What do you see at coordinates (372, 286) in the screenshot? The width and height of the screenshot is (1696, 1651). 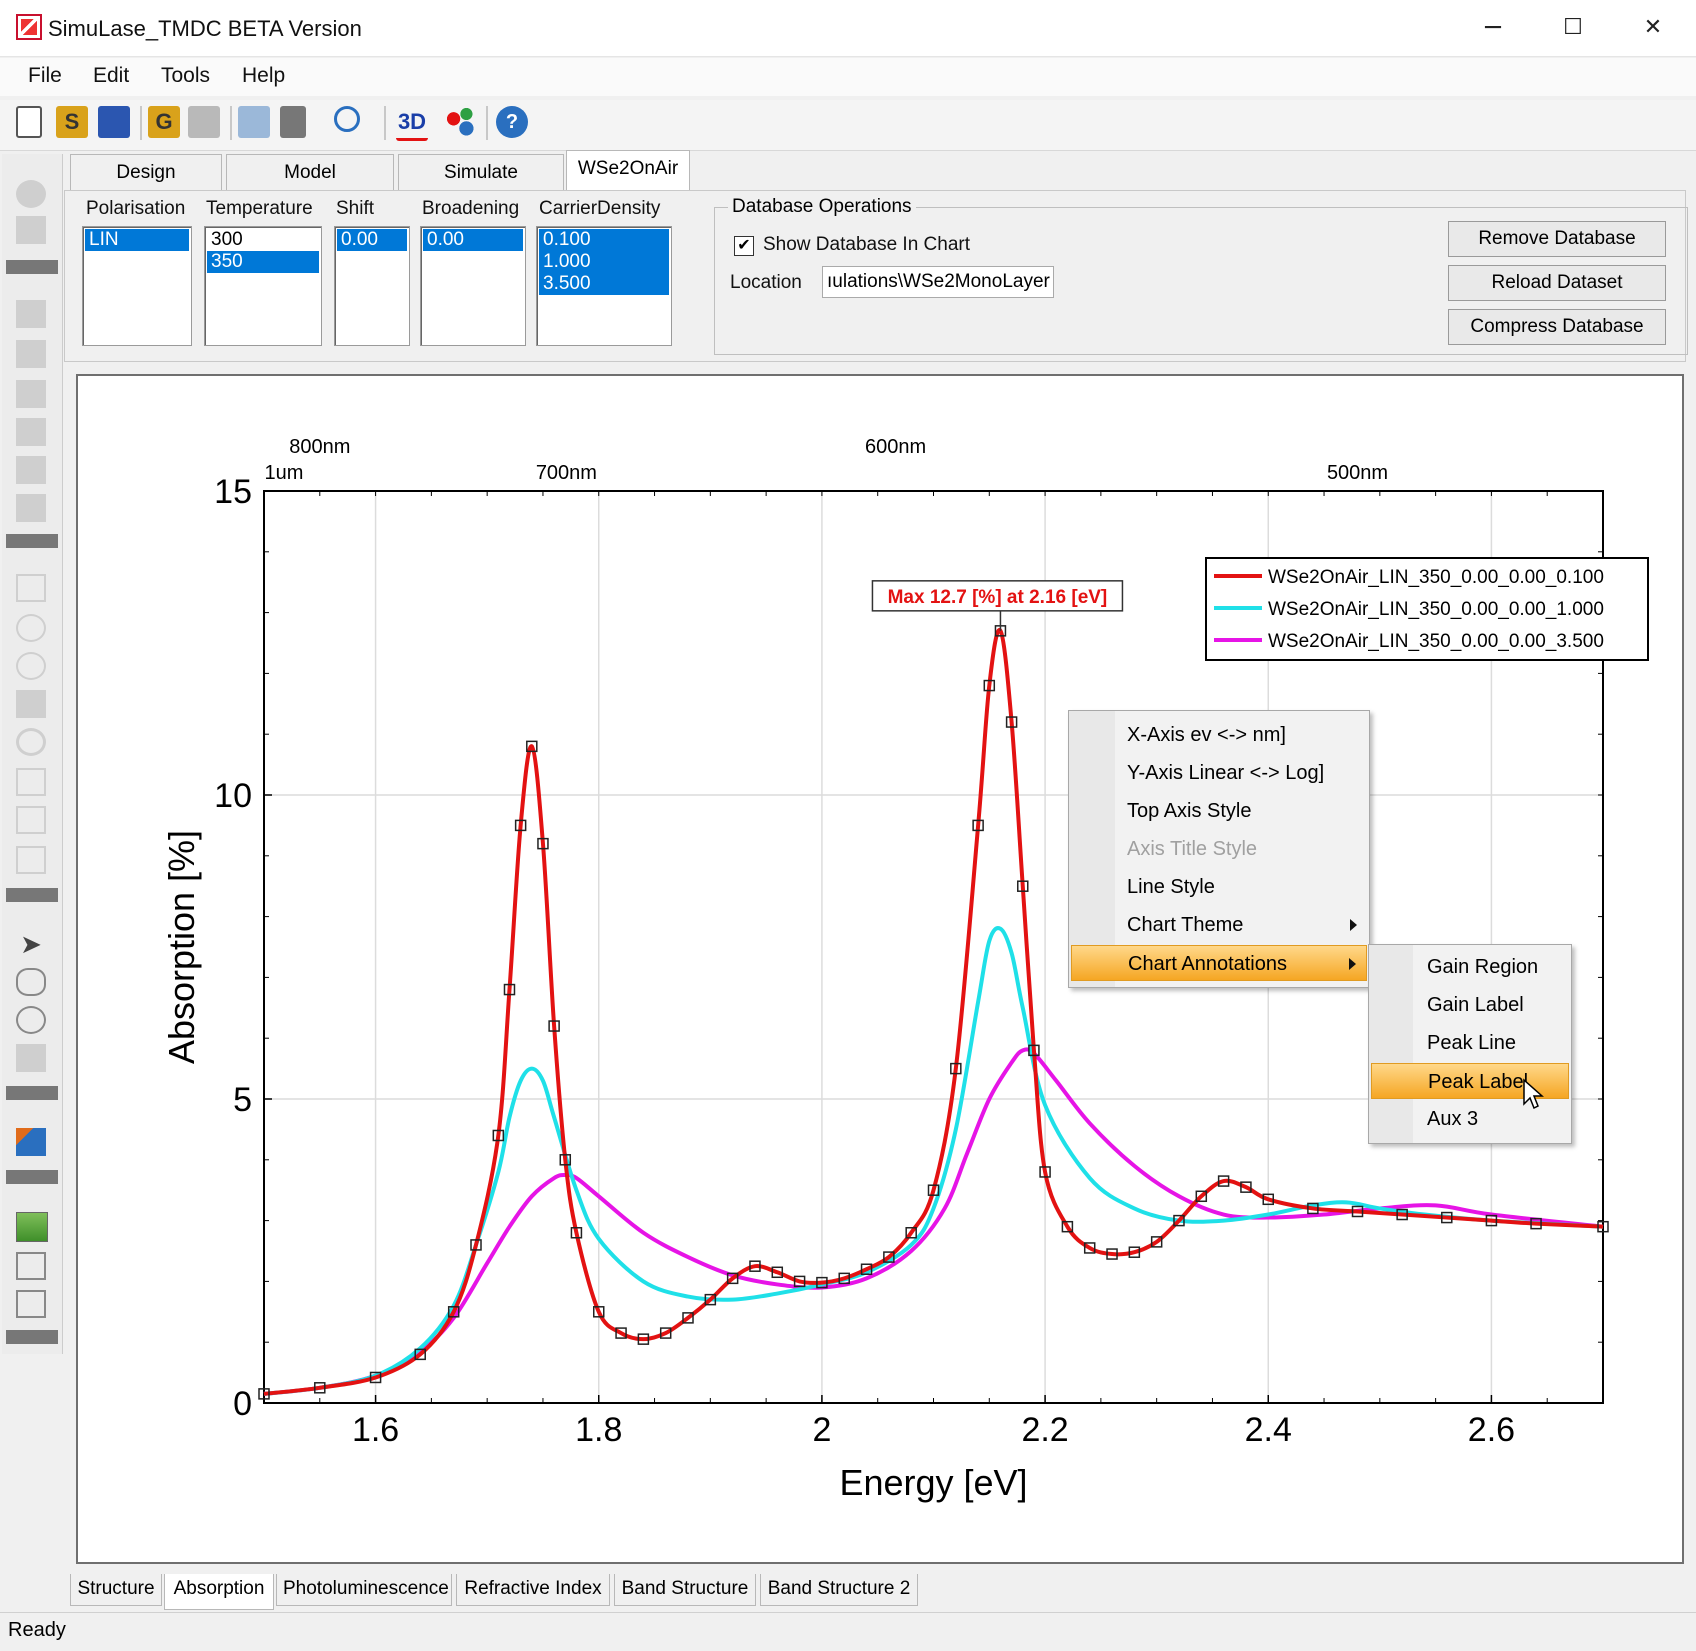 I see `shift-list: 0.00` at bounding box center [372, 286].